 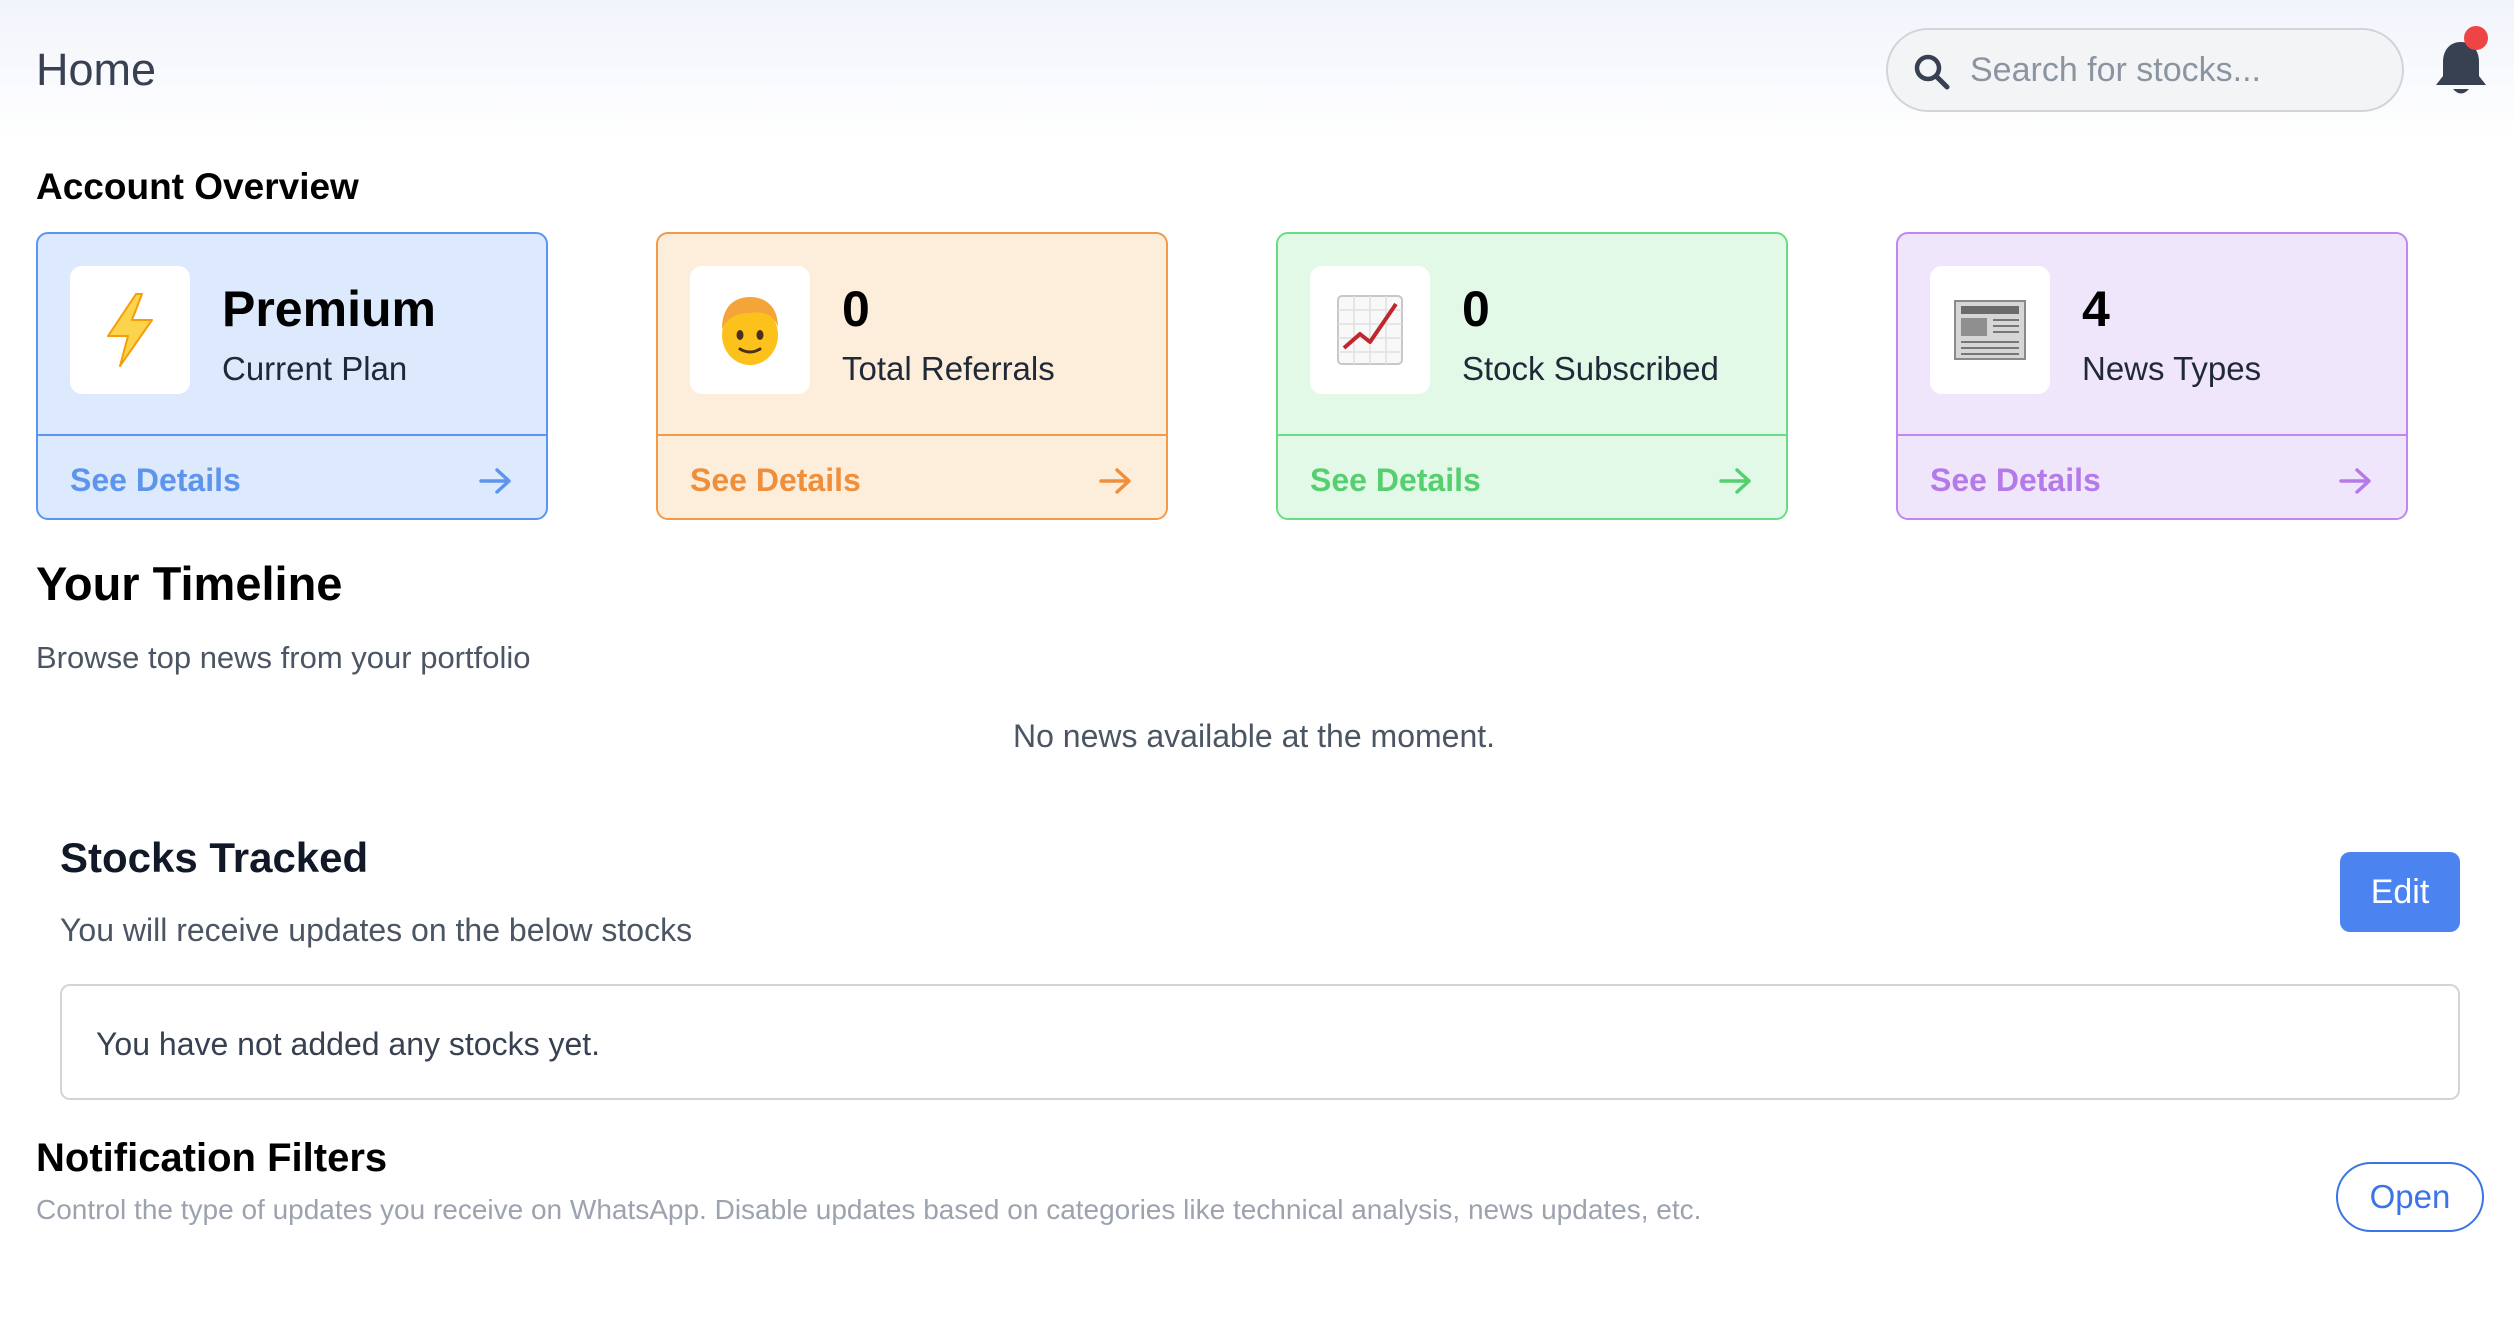 I want to click on card-label: Stock Subscribed, so click(x=1590, y=368).